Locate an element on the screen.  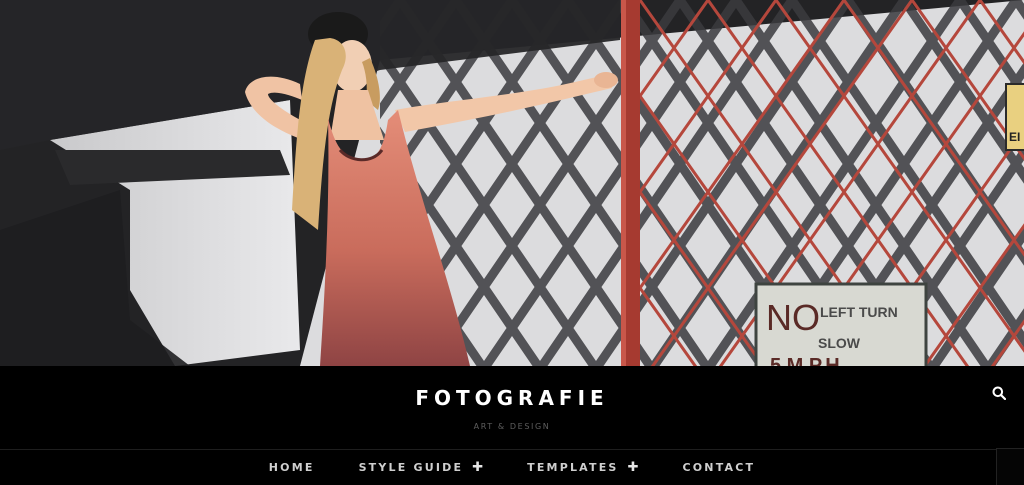
site-tagline: ART & DESIGN is located at coordinates (512, 426).